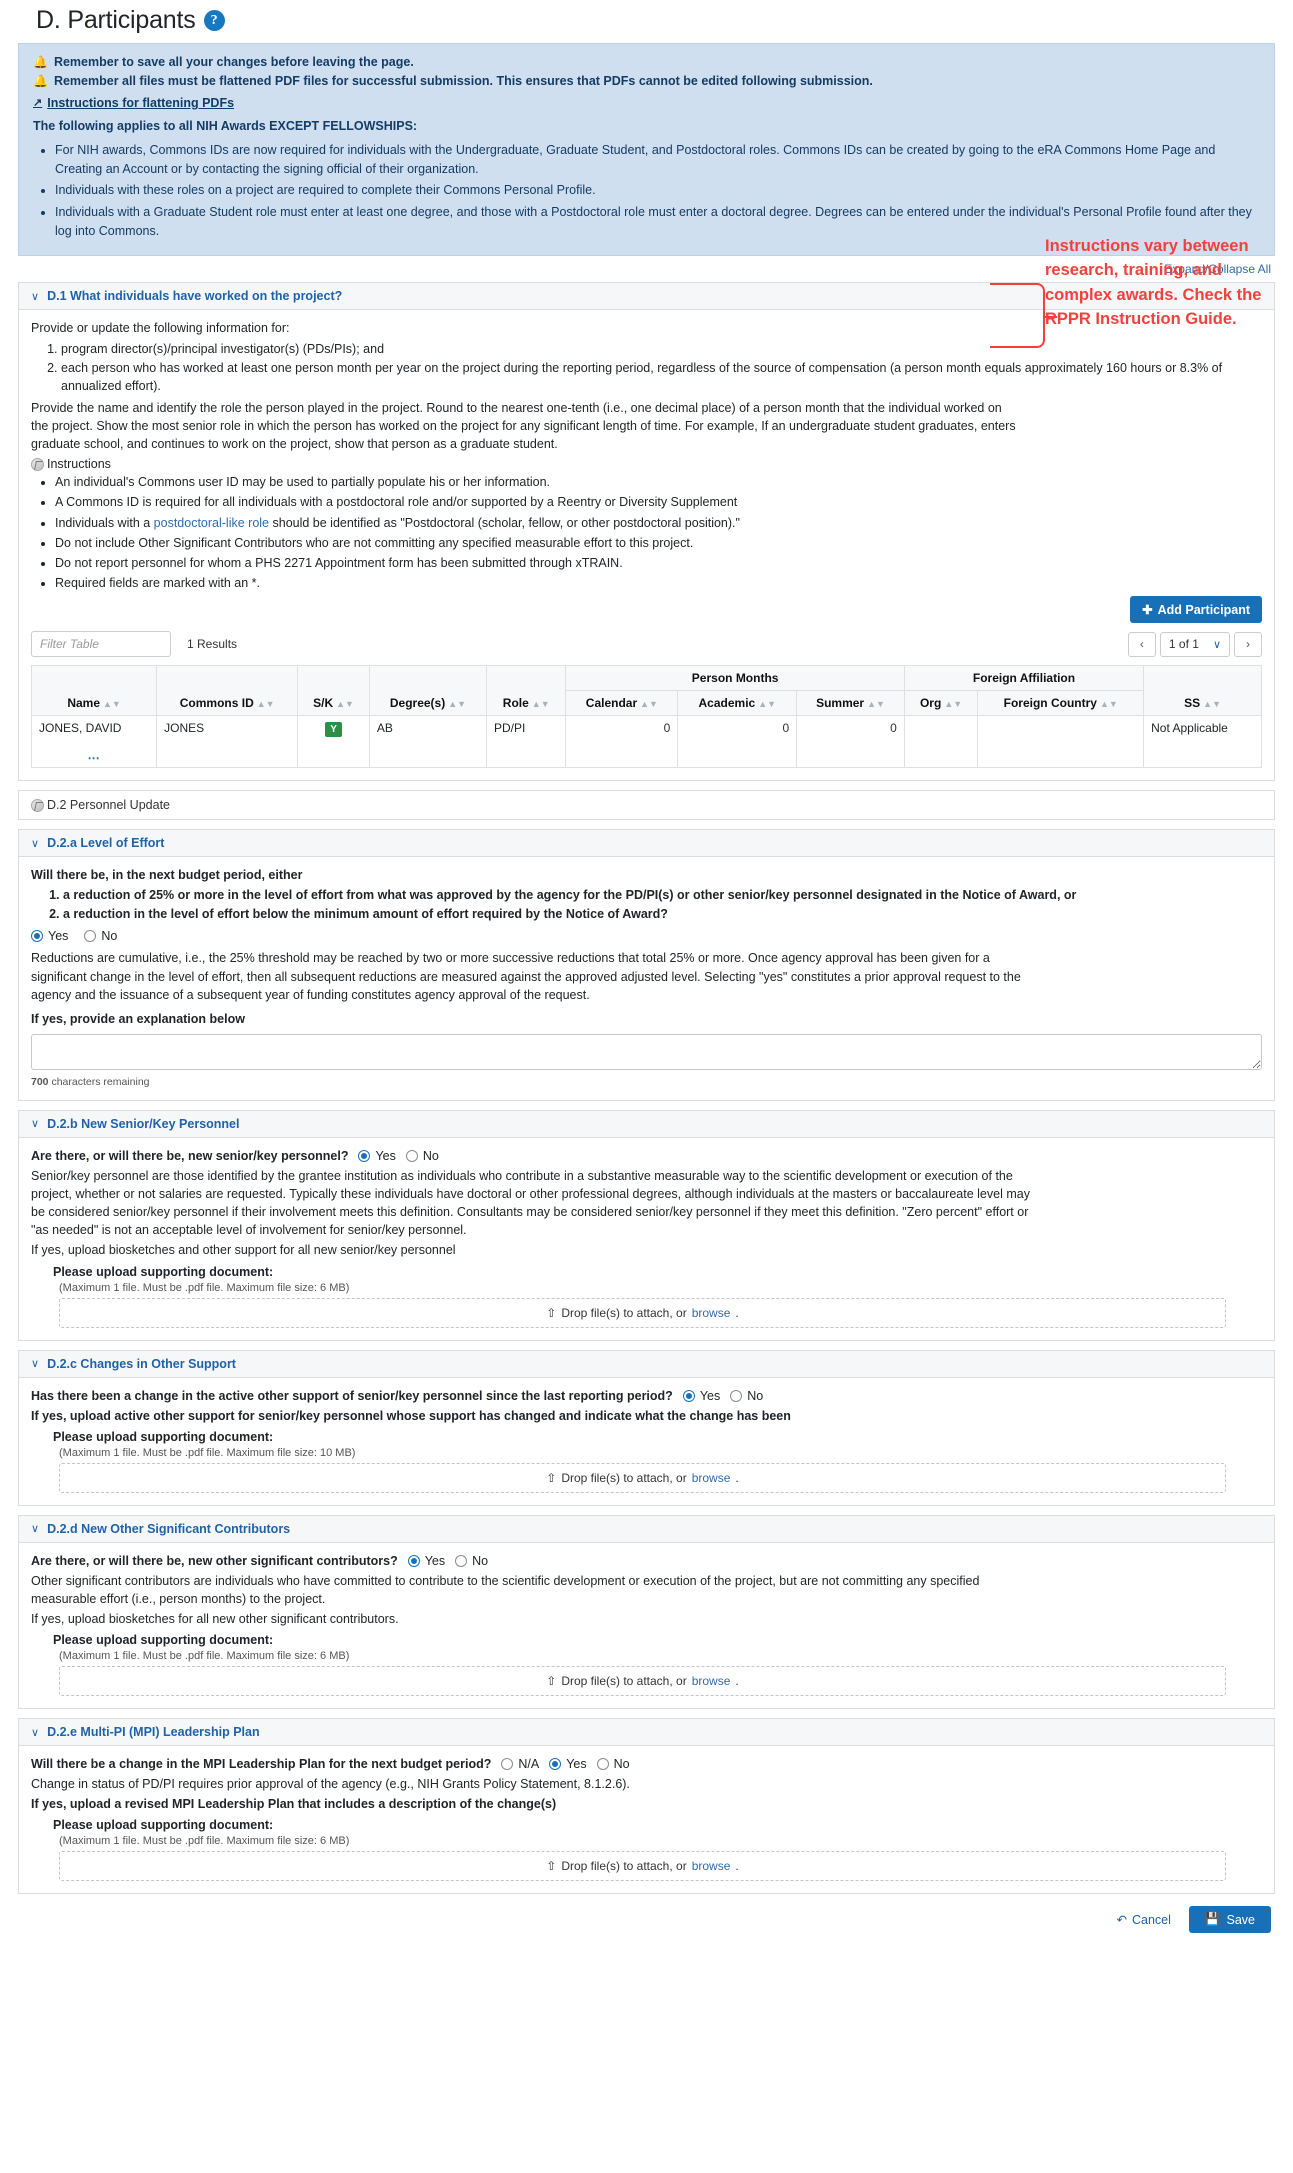 The image size is (1293, 2173). Describe the element at coordinates (211, 523) in the screenshot. I see `postdoctoral-like-role-link: postdoctoral-like role` at that location.